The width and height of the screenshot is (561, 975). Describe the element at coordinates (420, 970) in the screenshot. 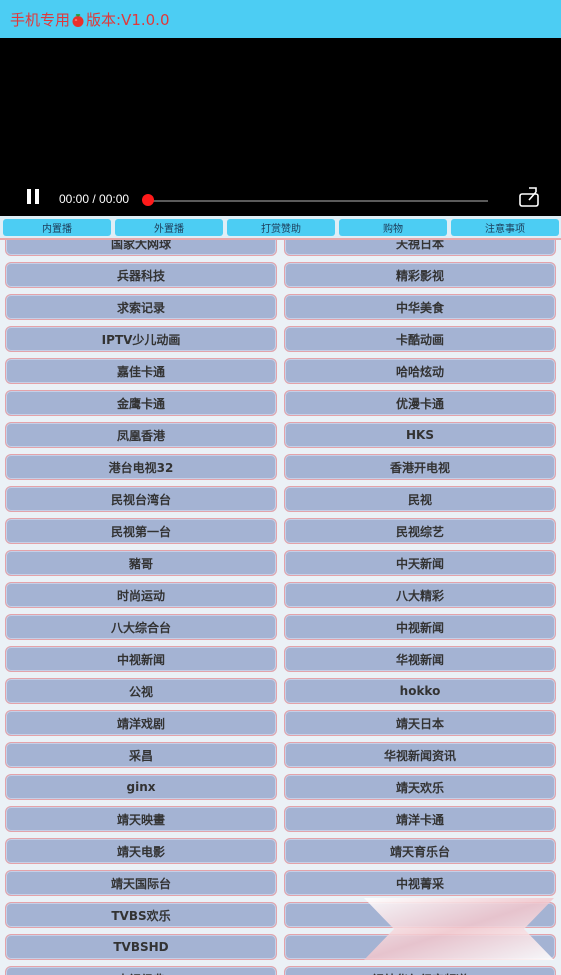

I see `channel-button: 视纳华仁纪实频道` at that location.